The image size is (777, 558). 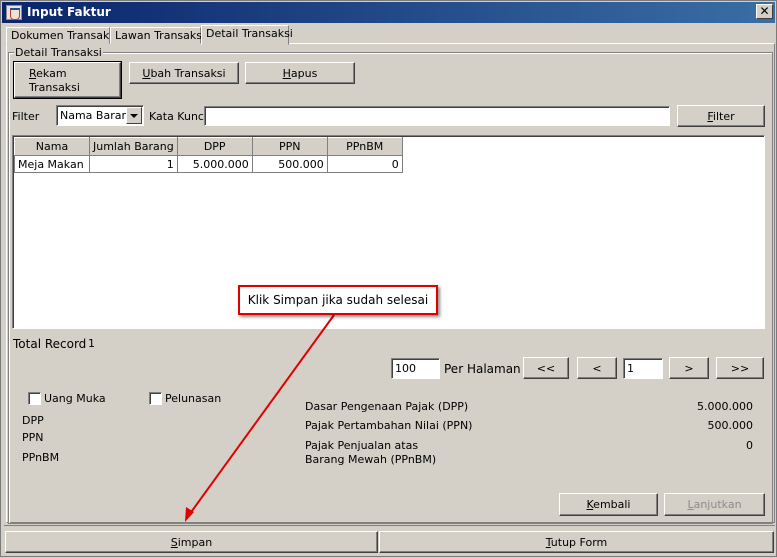 I want to click on dpp-label: DPP, so click(x=33, y=420).